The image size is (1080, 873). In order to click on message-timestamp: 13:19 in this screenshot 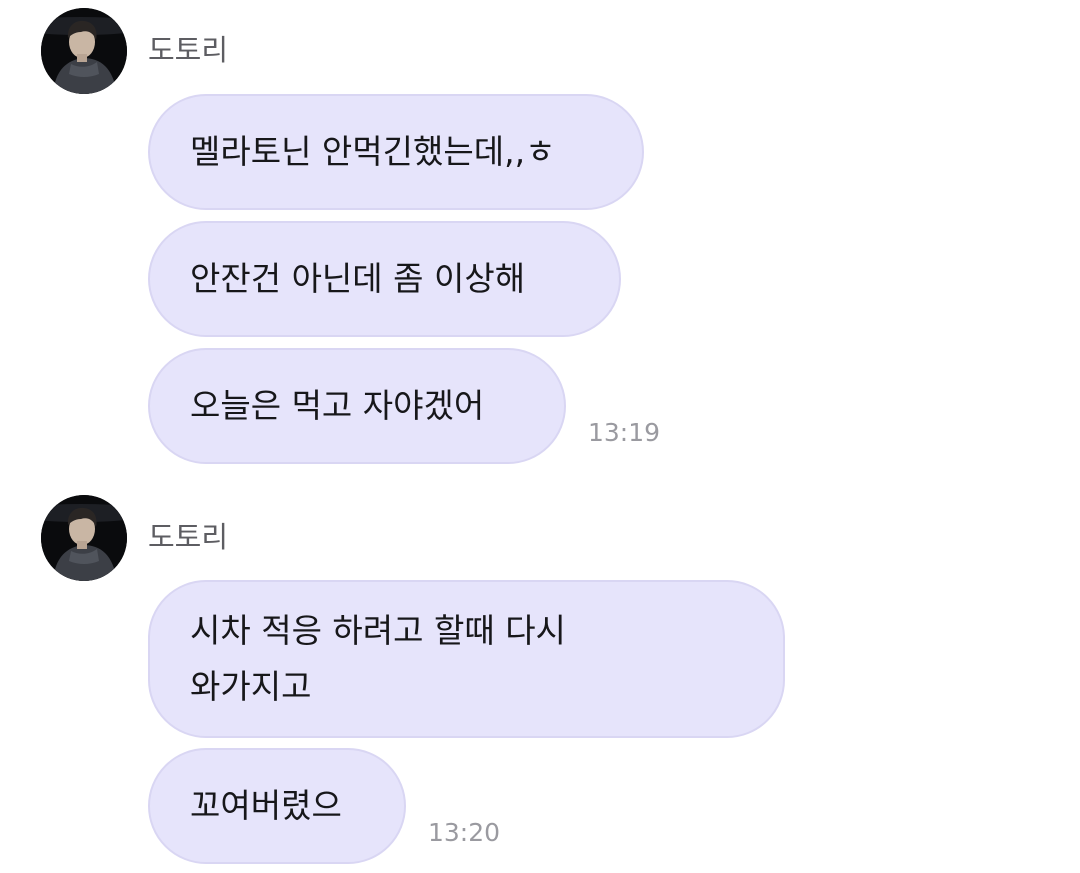, I will do `click(624, 432)`.